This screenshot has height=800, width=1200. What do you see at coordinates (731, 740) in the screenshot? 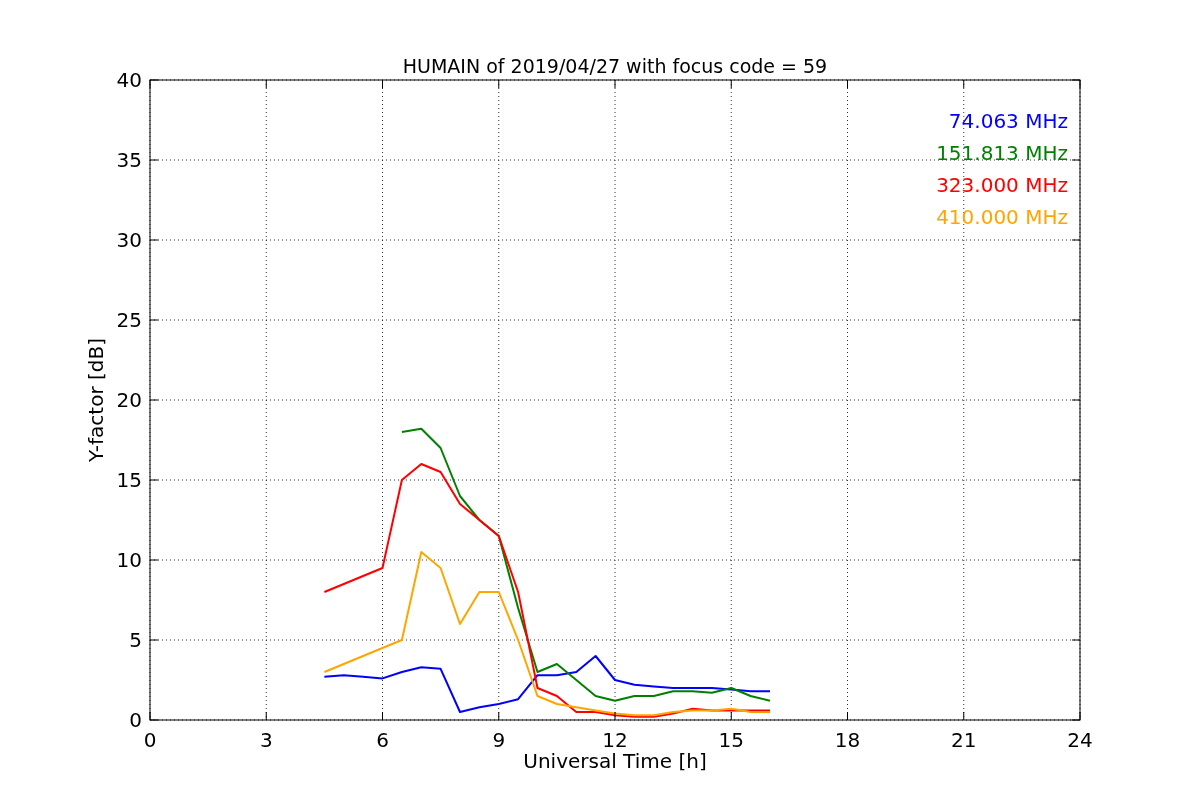
I see `x-tick-label: 15` at bounding box center [731, 740].